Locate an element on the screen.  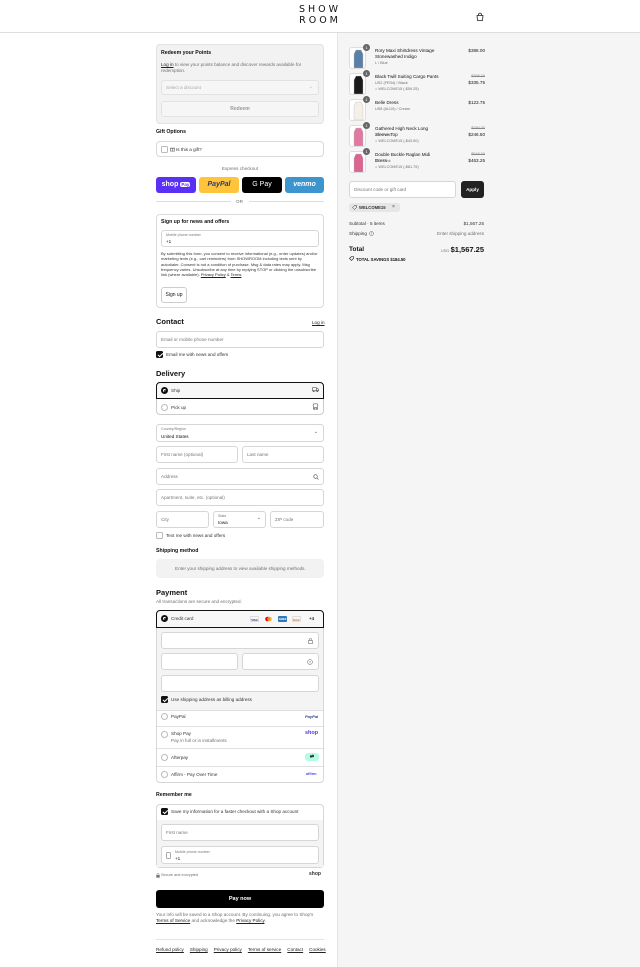
refund-policy-link: Refund policy is located at coordinates (170, 949).